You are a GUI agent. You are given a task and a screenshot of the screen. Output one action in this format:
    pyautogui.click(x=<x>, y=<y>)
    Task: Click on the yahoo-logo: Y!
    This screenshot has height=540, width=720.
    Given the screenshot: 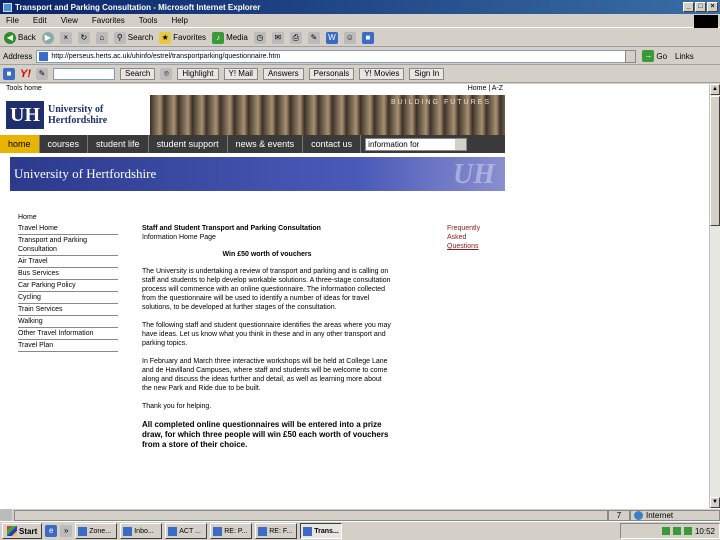 What is the action you would take?
    pyautogui.click(x=25, y=74)
    